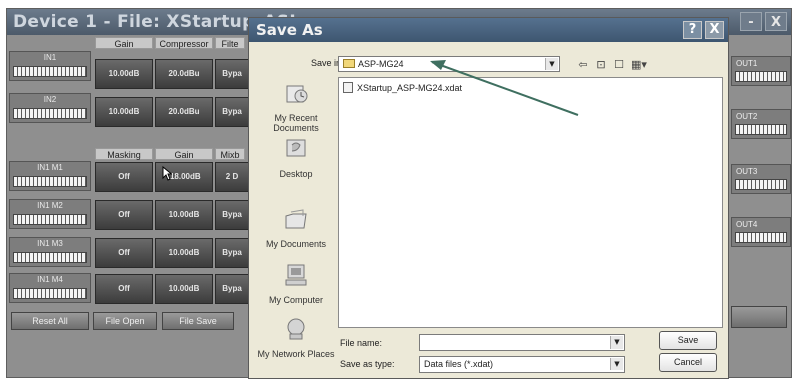  I want to click on place-label: My Recent Documents, so click(296, 123).